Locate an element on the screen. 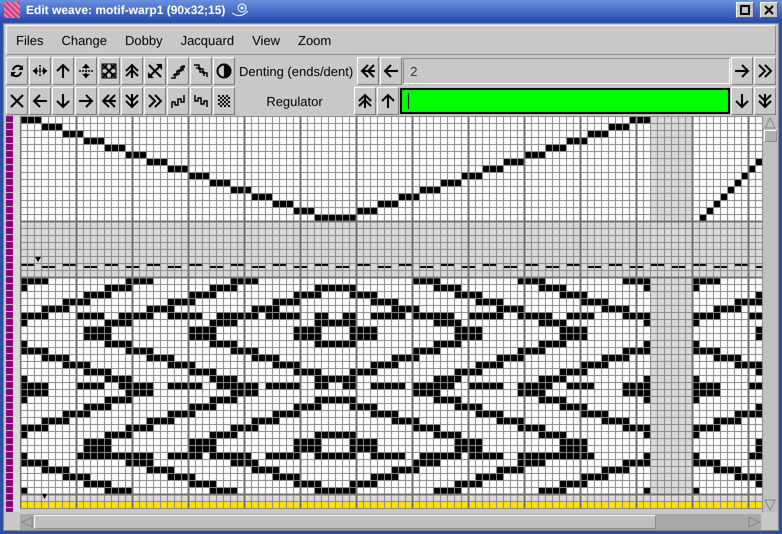 The image size is (782, 534). maximize-button is located at coordinates (745, 10).